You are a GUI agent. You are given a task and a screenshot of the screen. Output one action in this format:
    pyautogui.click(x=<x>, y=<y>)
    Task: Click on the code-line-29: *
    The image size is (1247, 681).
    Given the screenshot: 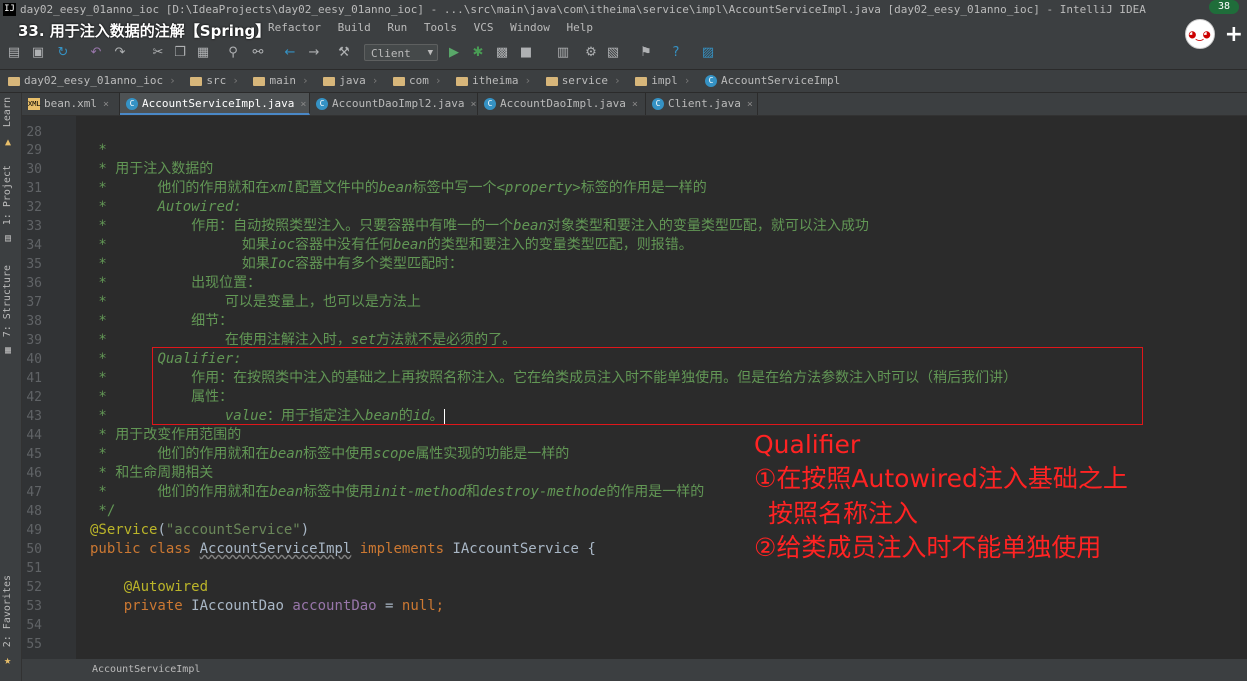 What is the action you would take?
    pyautogui.click(x=98, y=150)
    